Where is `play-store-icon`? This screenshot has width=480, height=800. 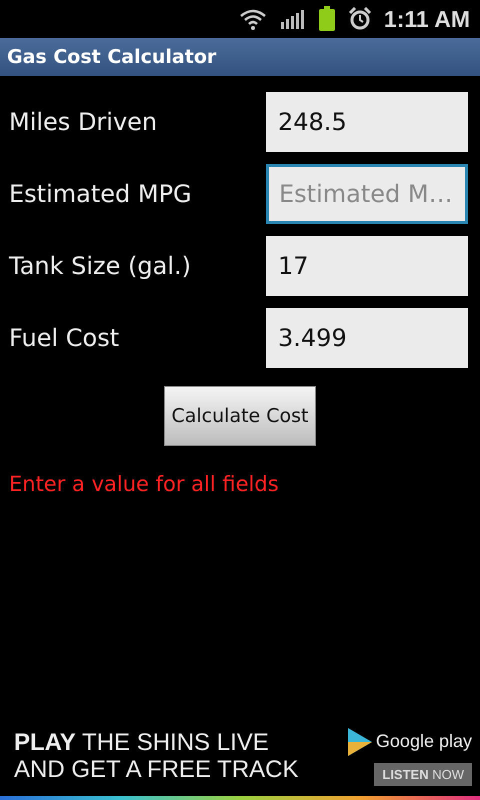 play-store-icon is located at coordinates (360, 741).